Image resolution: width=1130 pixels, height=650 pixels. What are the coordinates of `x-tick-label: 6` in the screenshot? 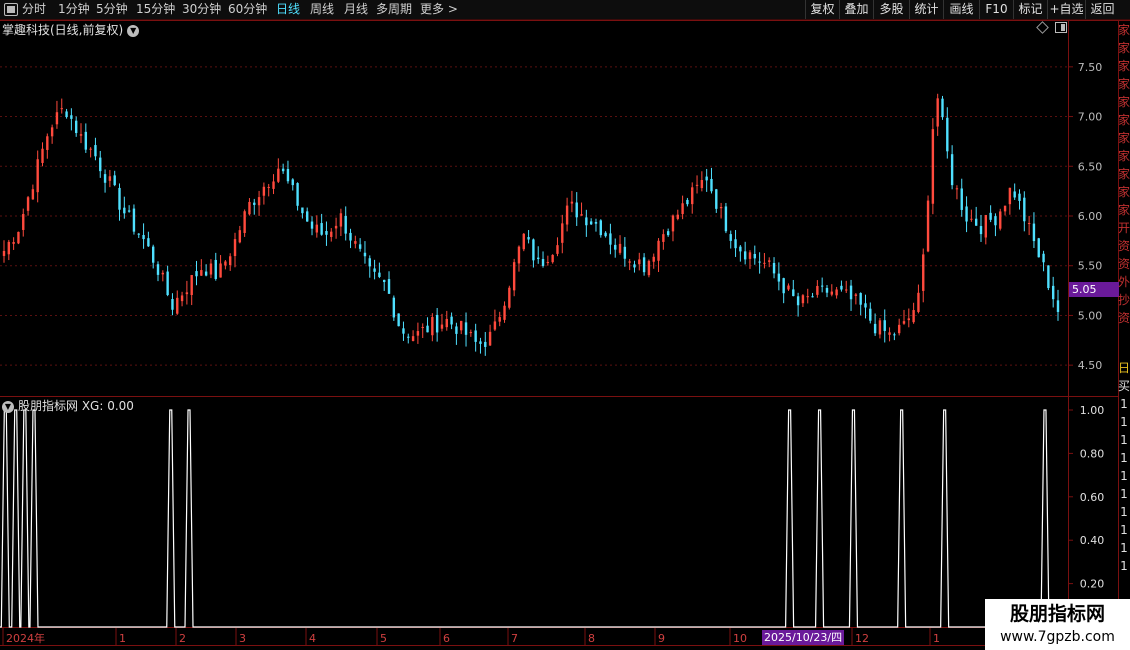 It's located at (446, 638).